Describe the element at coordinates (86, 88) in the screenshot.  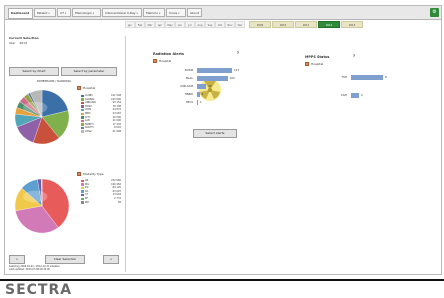
I see `hospital-legend-header: Hospital` at that location.